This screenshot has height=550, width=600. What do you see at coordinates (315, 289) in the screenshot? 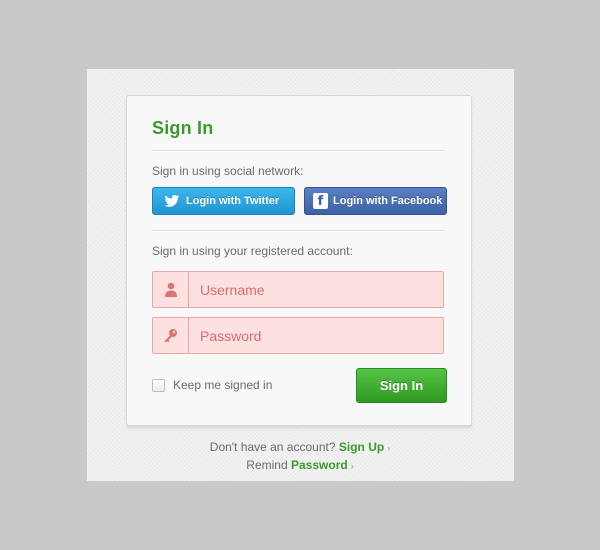
I see `username-input` at bounding box center [315, 289].